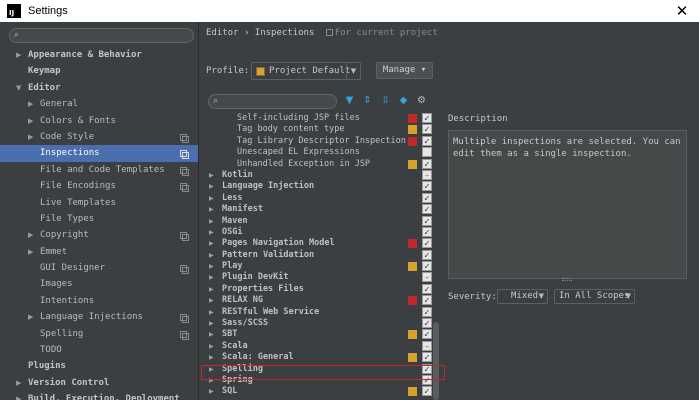  What do you see at coordinates (99, 170) in the screenshot?
I see `sidebar-item-file-and-code-templates: File and Code Templates` at bounding box center [99, 170].